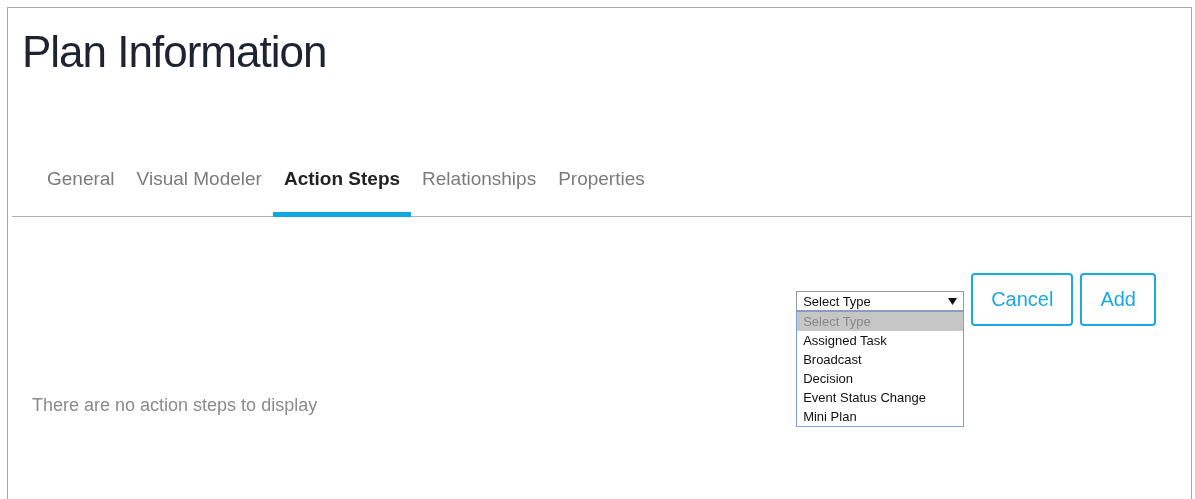 The height and width of the screenshot is (499, 1195). Describe the element at coordinates (880, 397) in the screenshot. I see `dropdown-option: Event Status Change` at that location.